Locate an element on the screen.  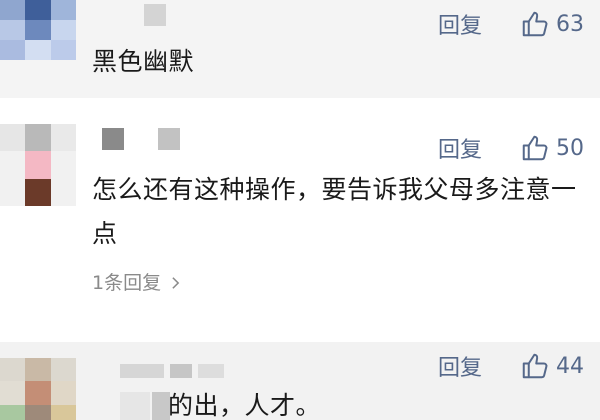
comment-text: 黑色幽默 is located at coordinates (143, 61).